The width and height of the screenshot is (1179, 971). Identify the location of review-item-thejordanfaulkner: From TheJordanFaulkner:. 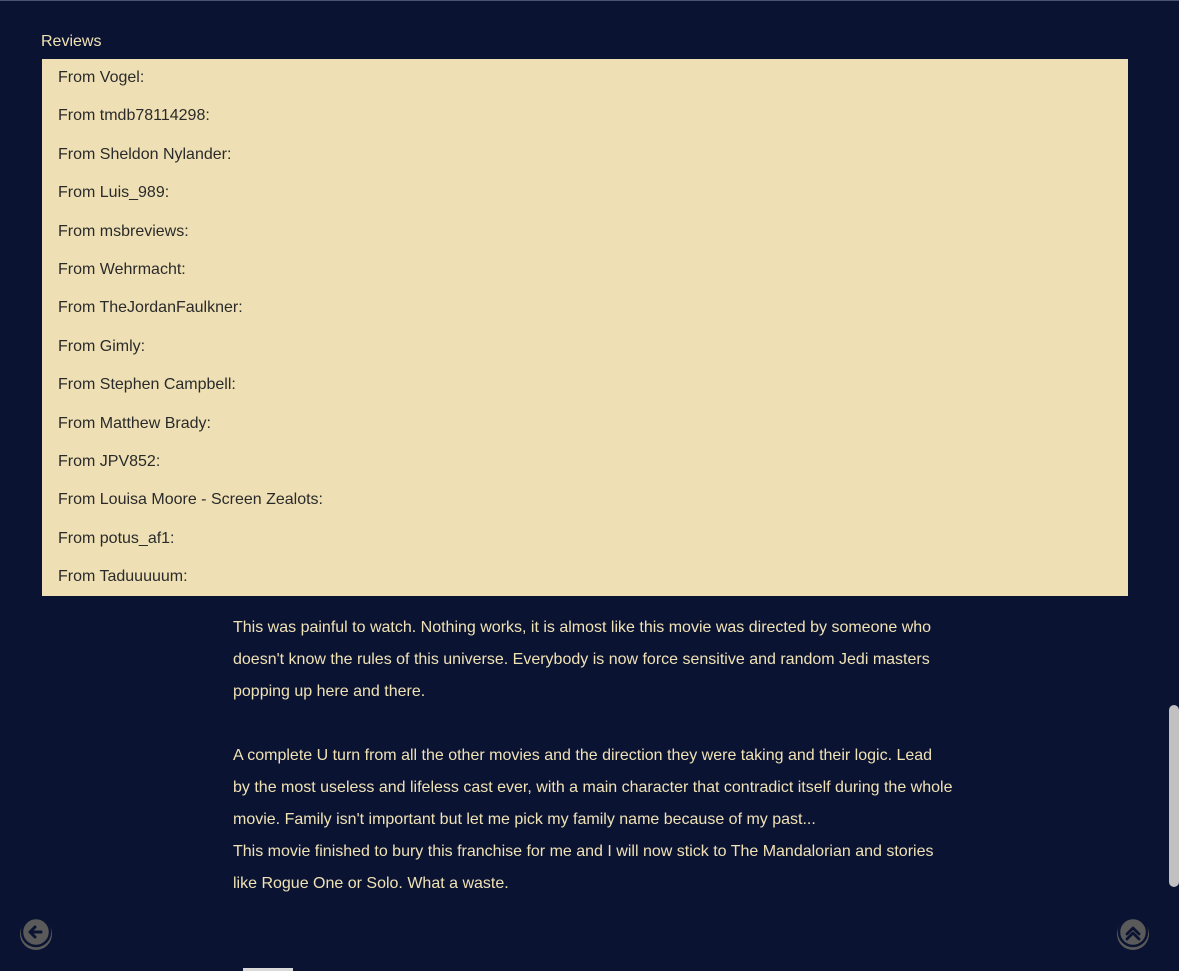
(585, 314).